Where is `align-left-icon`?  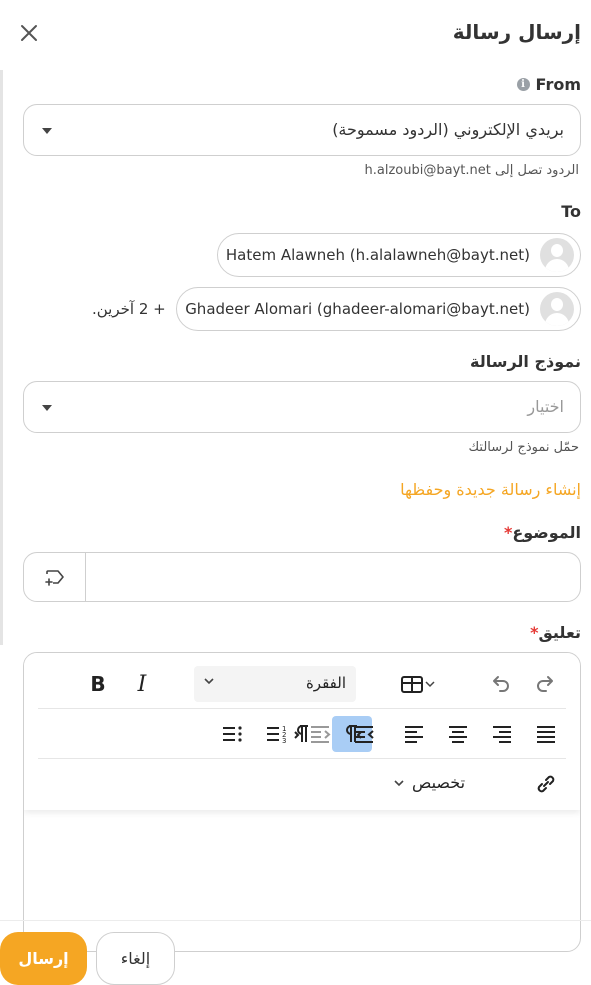 align-left-icon is located at coordinates (414, 734).